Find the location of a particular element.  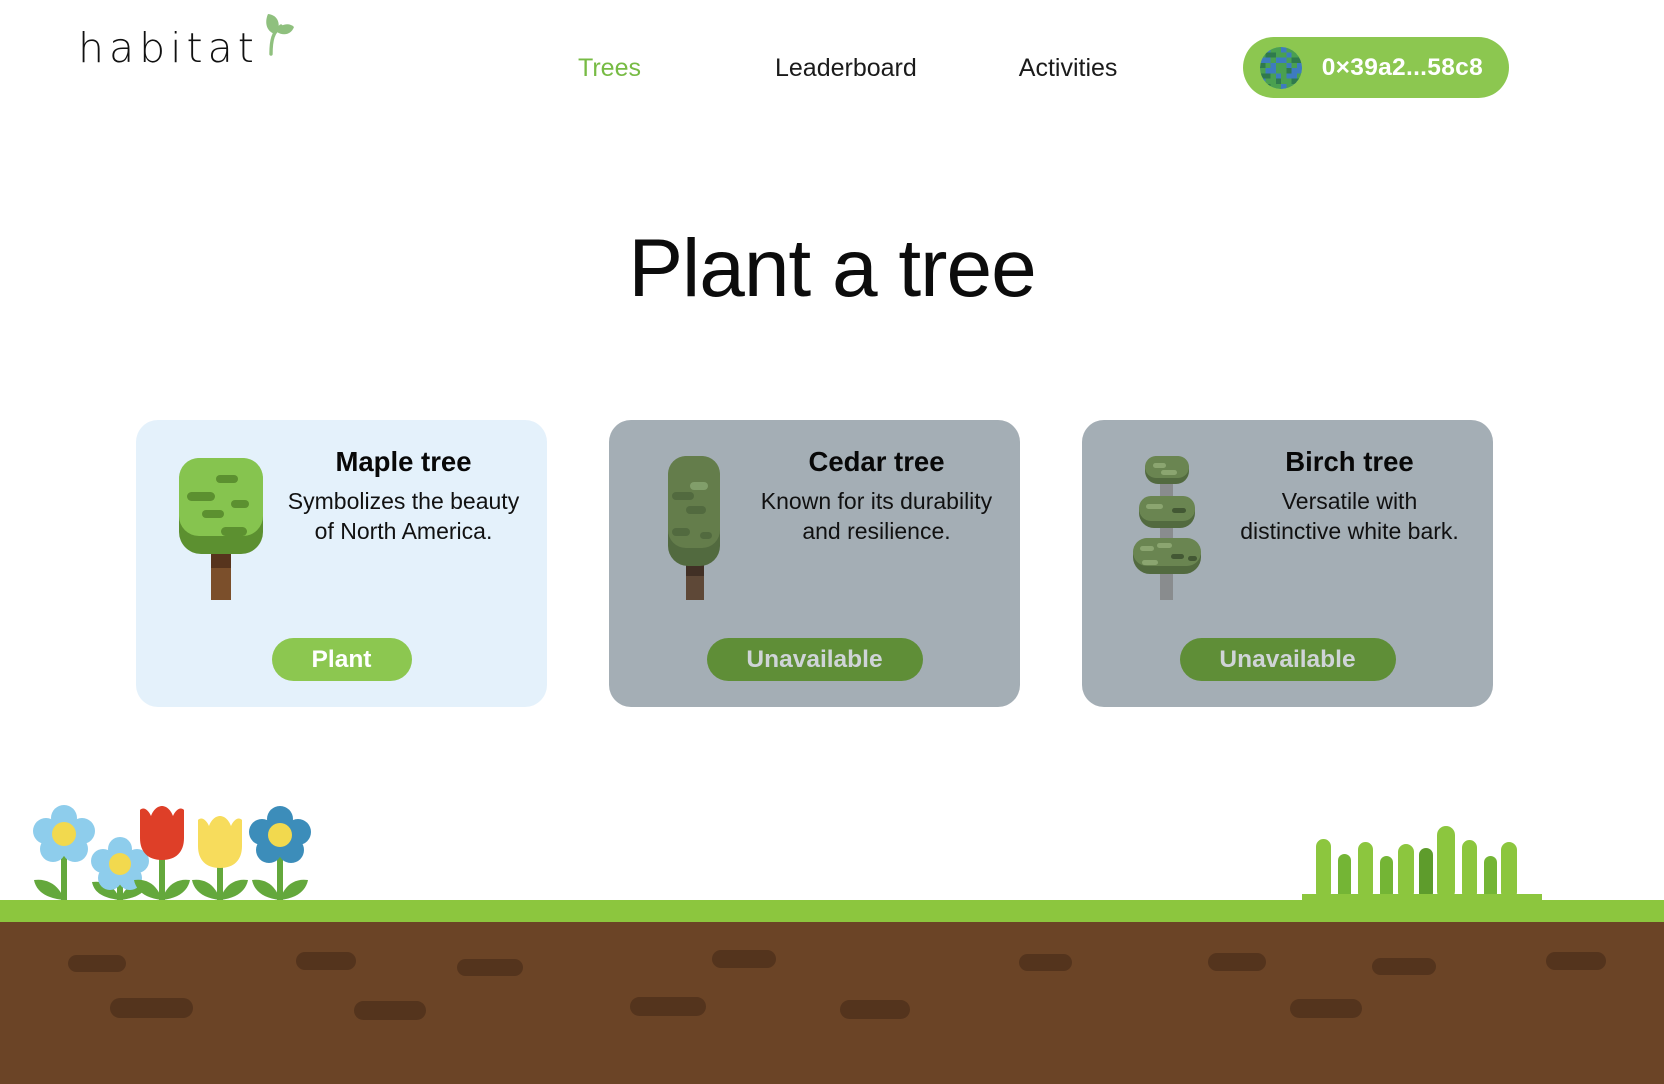

card-description: Versatile with distinctive white bark. is located at coordinates (1349, 515).